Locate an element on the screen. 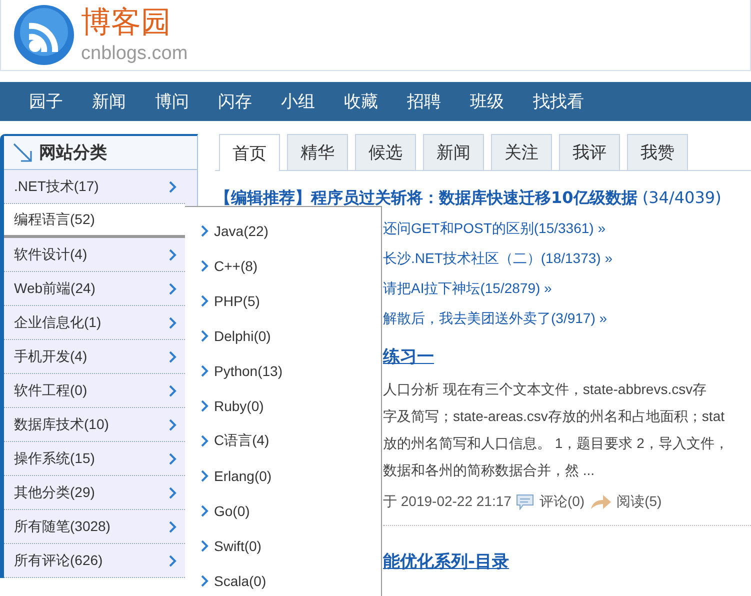 The width and height of the screenshot is (751, 596). nav-link: 园子 is located at coordinates (46, 101).